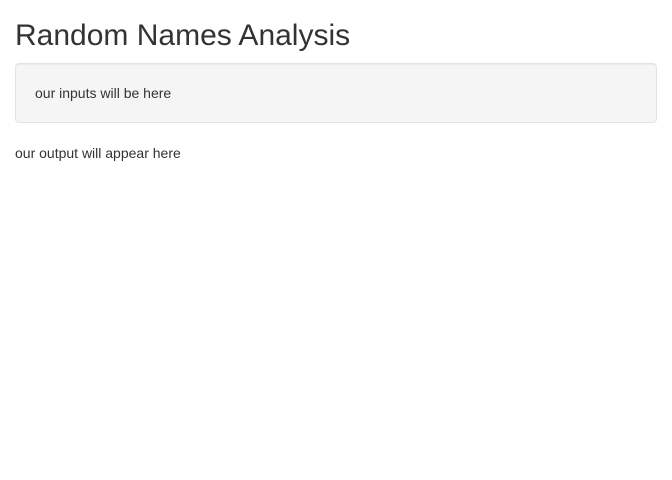 The height and width of the screenshot is (480, 672). What do you see at coordinates (183, 35) in the screenshot?
I see `page-title: Random Names Analysis` at bounding box center [183, 35].